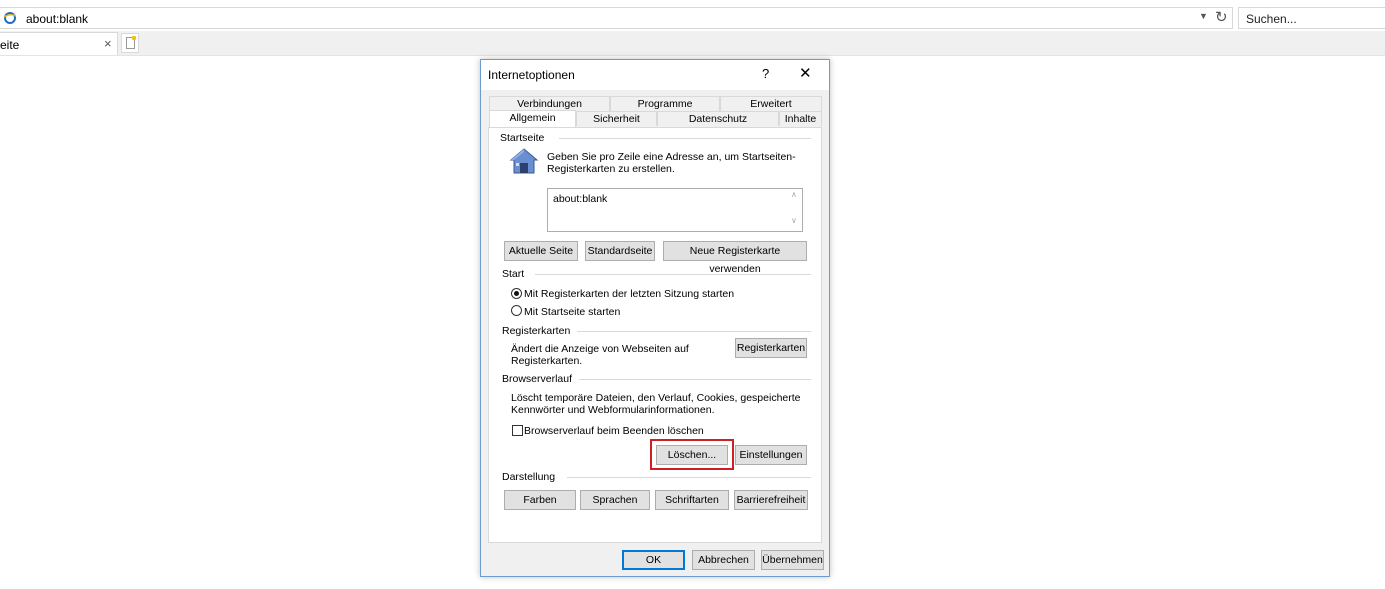  Describe the element at coordinates (537, 379) in the screenshot. I see `section-browserverlauf: Browserverlauf` at that location.